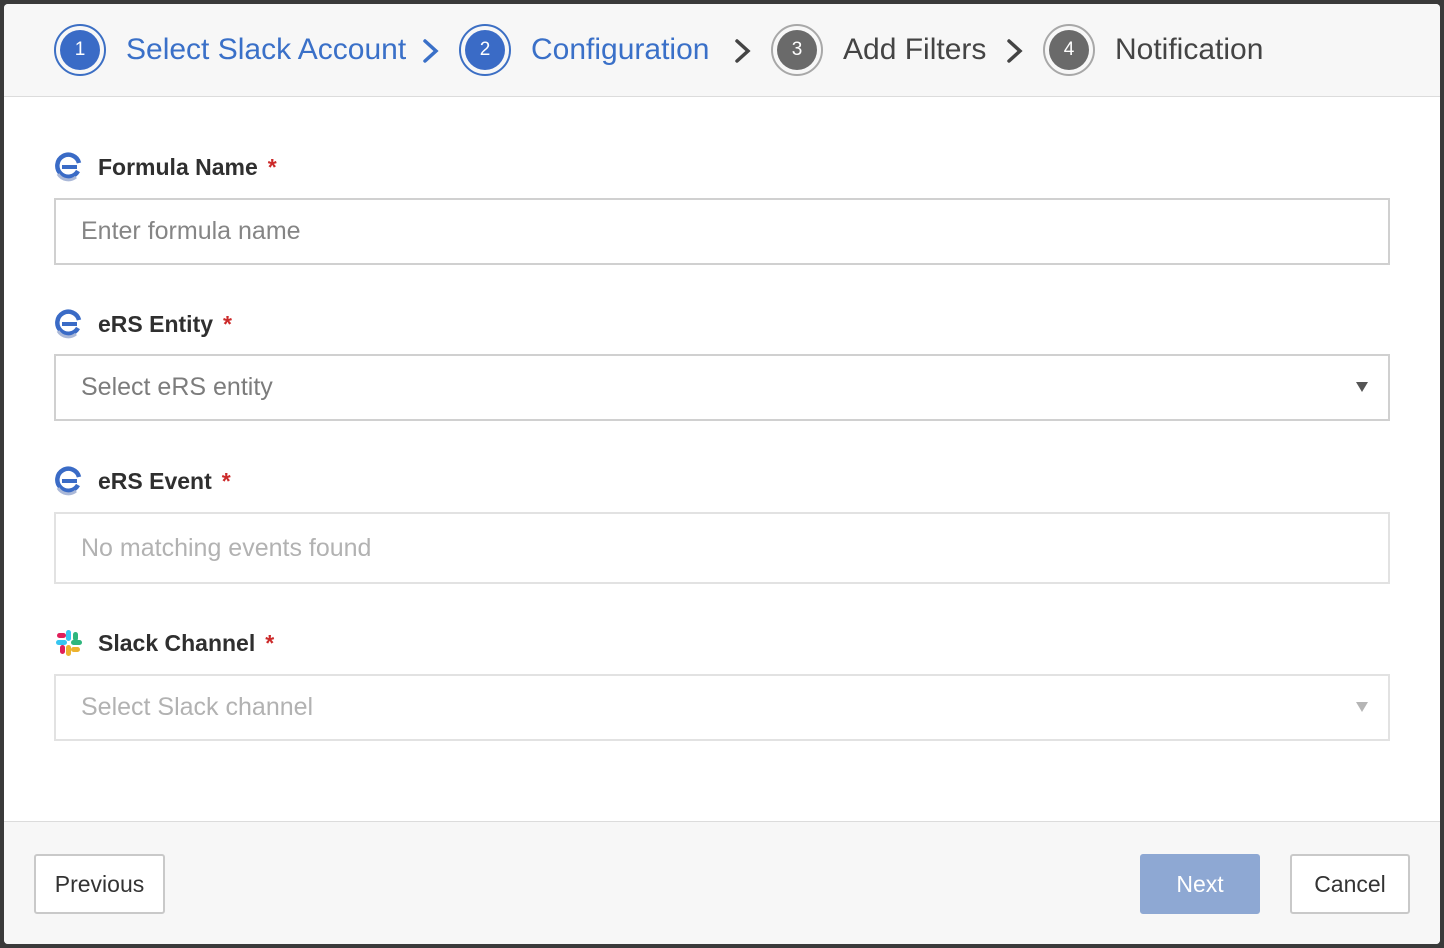  I want to click on step-notification: 4 Notification, so click(1153, 50).